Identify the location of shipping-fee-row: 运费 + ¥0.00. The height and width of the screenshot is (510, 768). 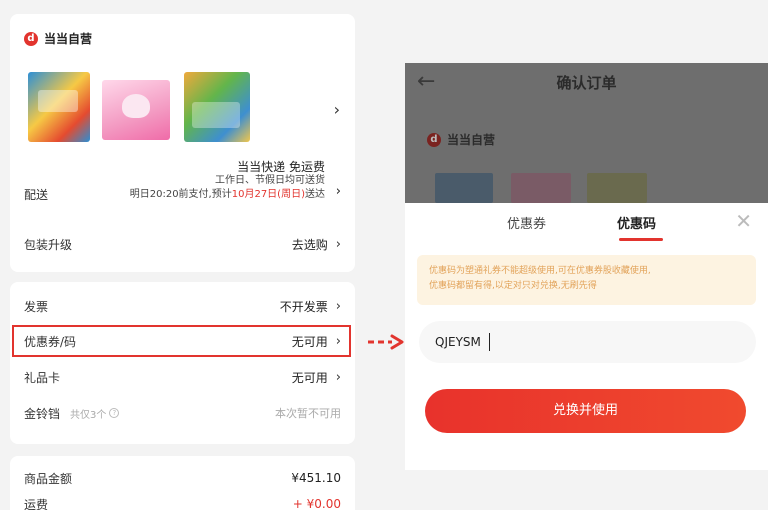
(182, 501).